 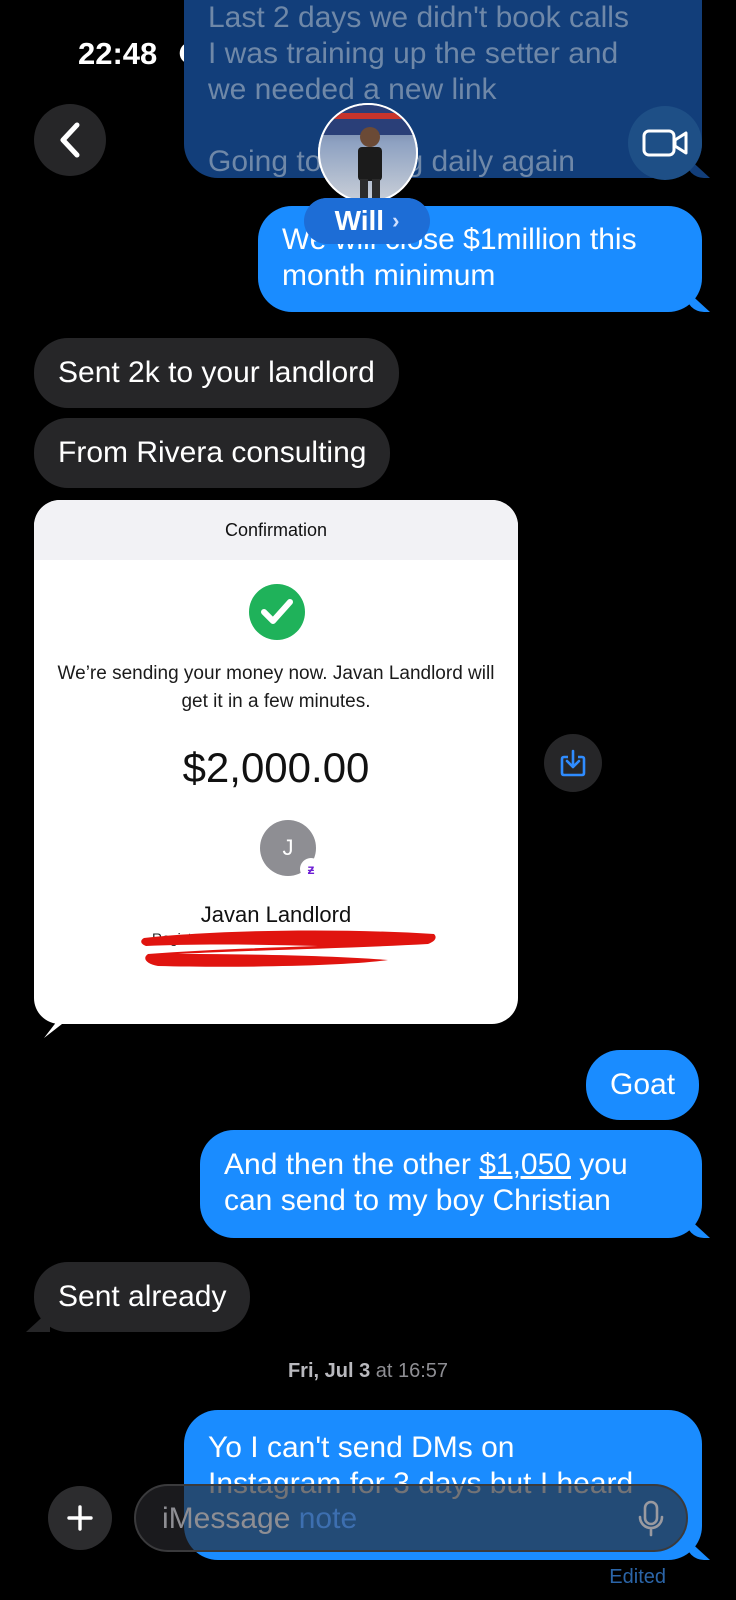 I want to click on message-text: Goat, so click(x=643, y=1084).